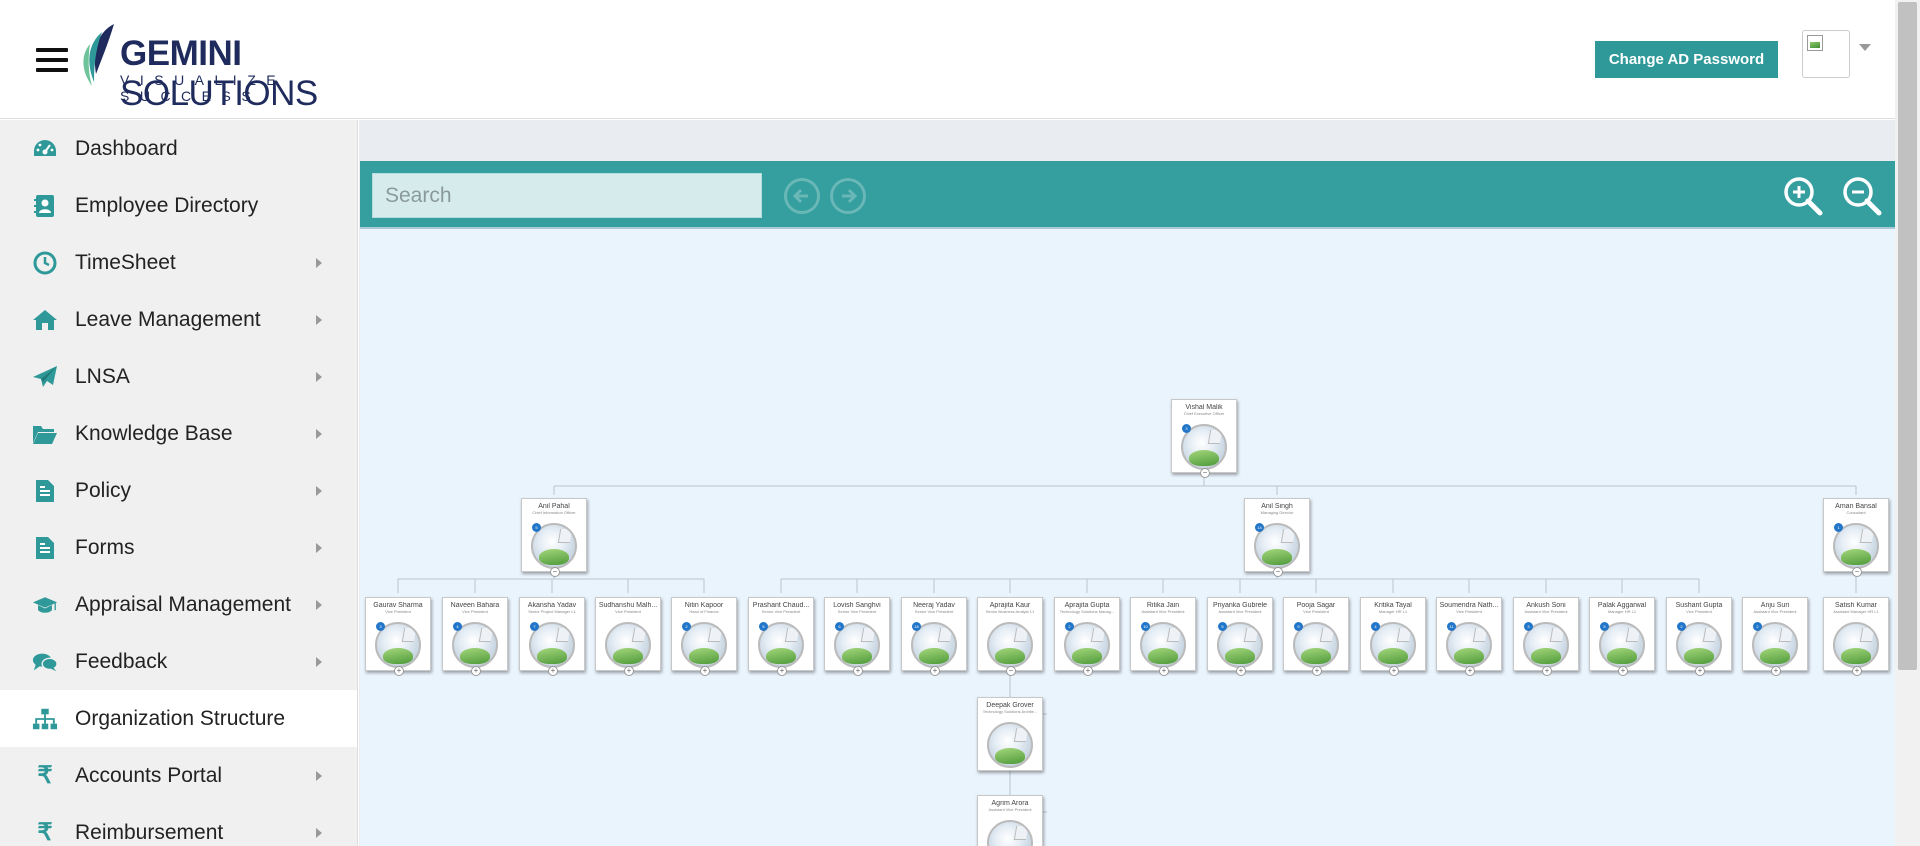  I want to click on hamburger-menu-icon, so click(52, 62).